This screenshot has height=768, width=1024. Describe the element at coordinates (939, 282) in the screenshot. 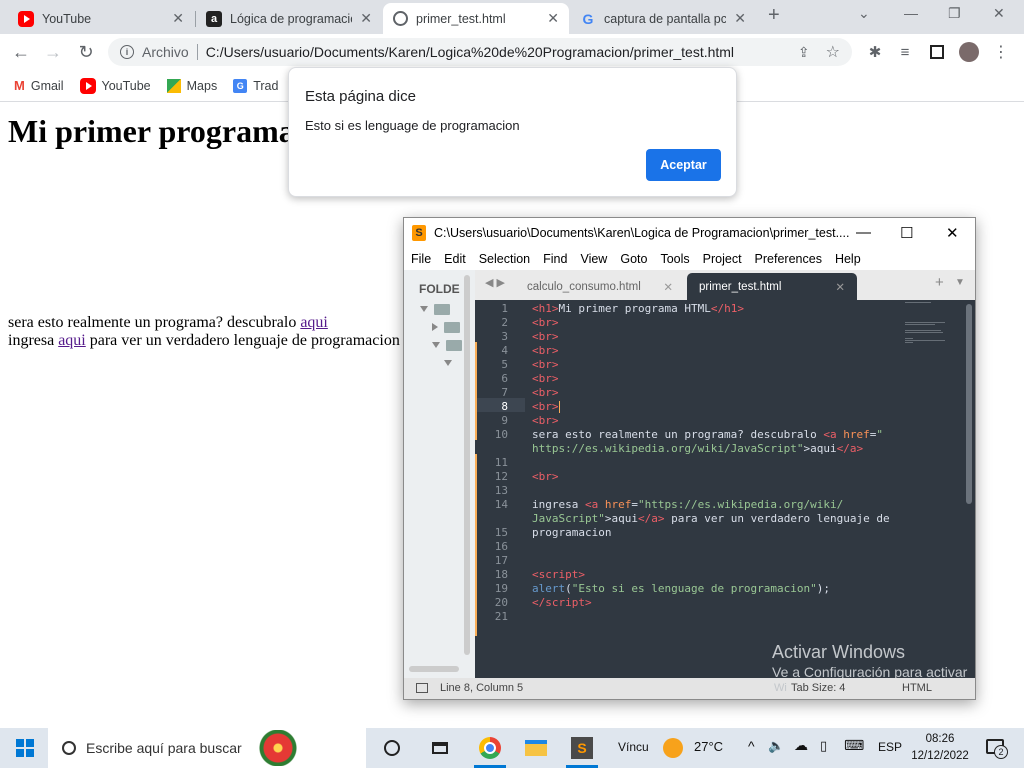

I see `new-tab-plus-icon: +` at that location.